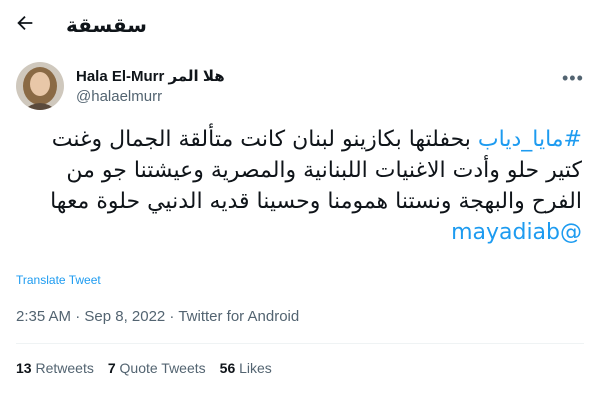 This screenshot has width=600, height=400. What do you see at coordinates (227, 368) in the screenshot?
I see `likes-count: 56` at bounding box center [227, 368].